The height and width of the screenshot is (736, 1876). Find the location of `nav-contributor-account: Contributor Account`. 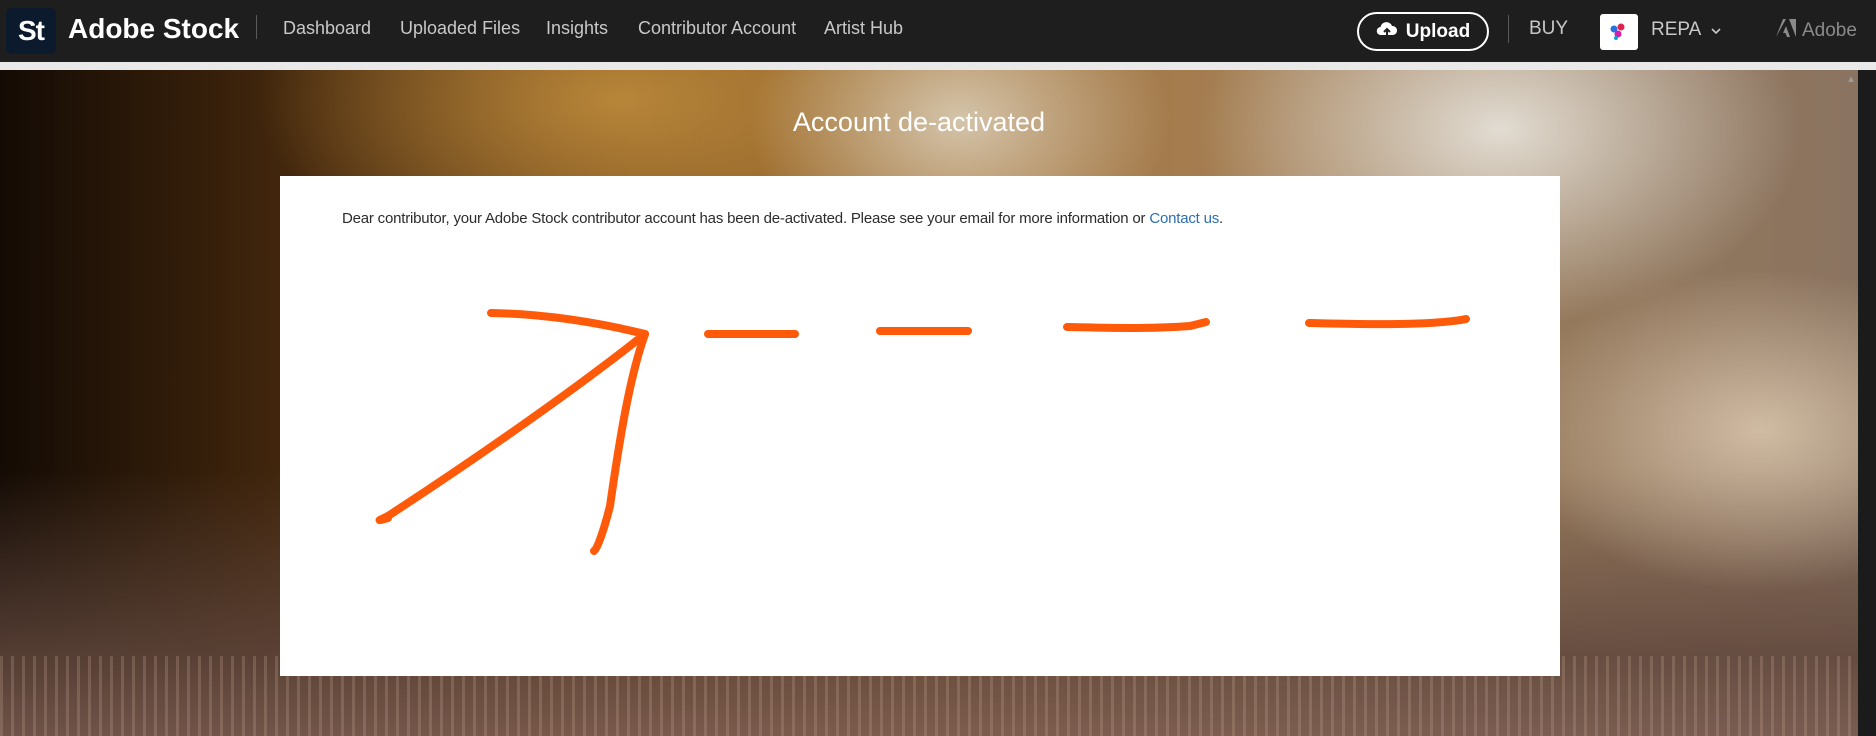

nav-contributor-account: Contributor Account is located at coordinates (717, 28).